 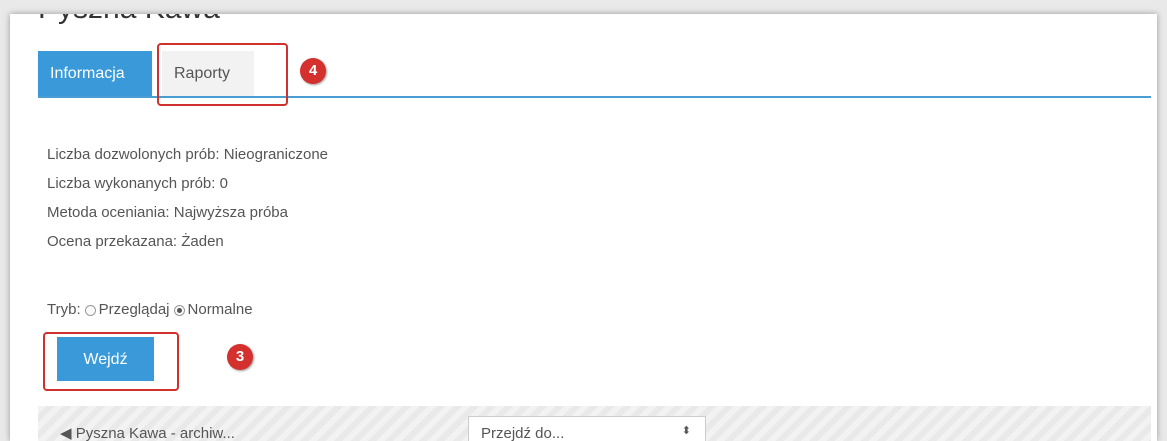 I want to click on radio-przegladaj-label: Przeglądaj, so click(x=134, y=309).